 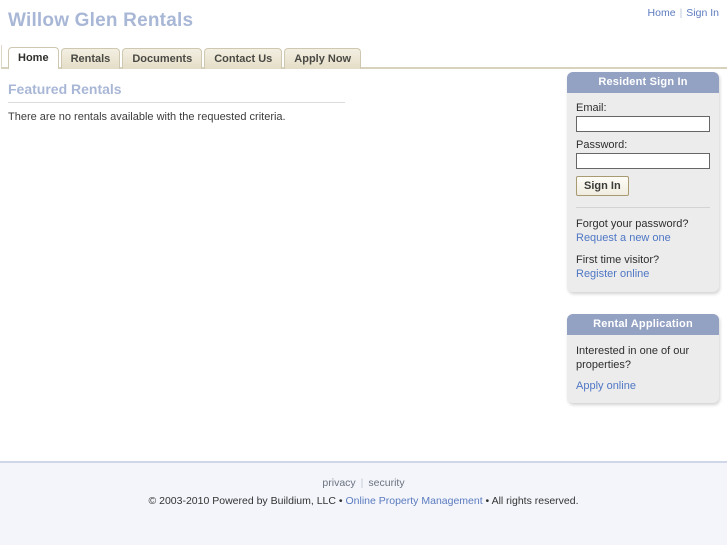 I want to click on page-header: Willow Glen Rentals Home | Sign In, so click(x=363, y=22).